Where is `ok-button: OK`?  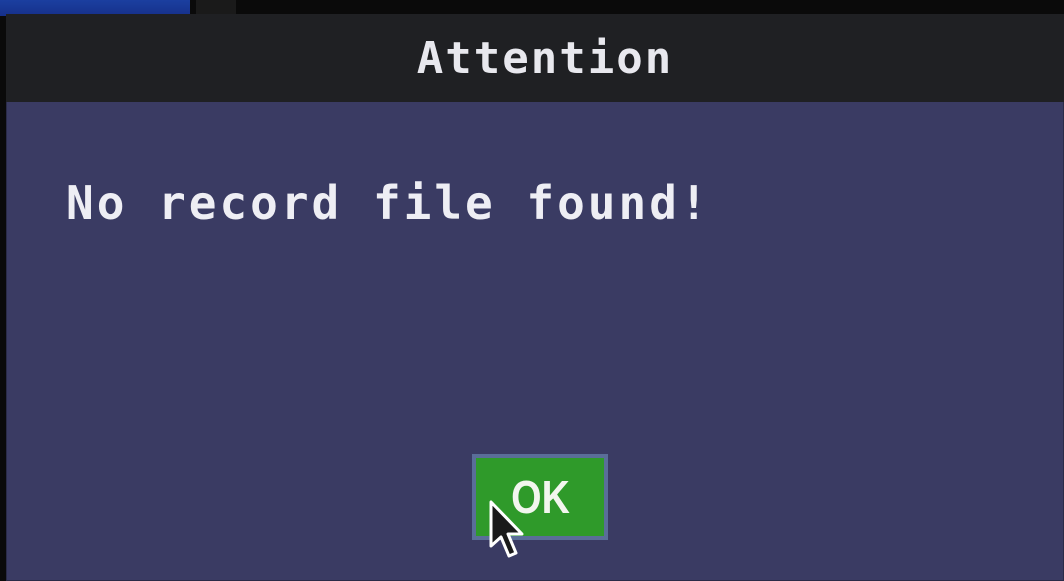
ok-button: OK is located at coordinates (540, 497).